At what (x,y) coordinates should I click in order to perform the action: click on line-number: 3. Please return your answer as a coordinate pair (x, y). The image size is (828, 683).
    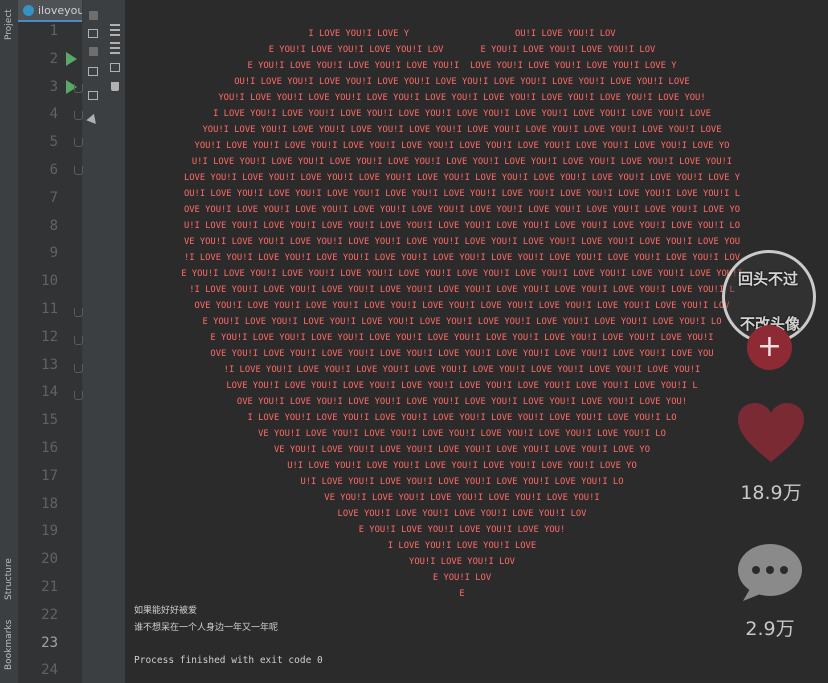
    Looking at the image, I should click on (53, 86).